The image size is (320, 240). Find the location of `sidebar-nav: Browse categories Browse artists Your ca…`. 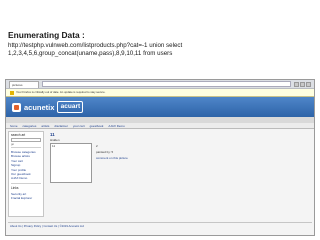

sidebar-nav: Browse categories Browse artists Your ca… is located at coordinates (26, 165).